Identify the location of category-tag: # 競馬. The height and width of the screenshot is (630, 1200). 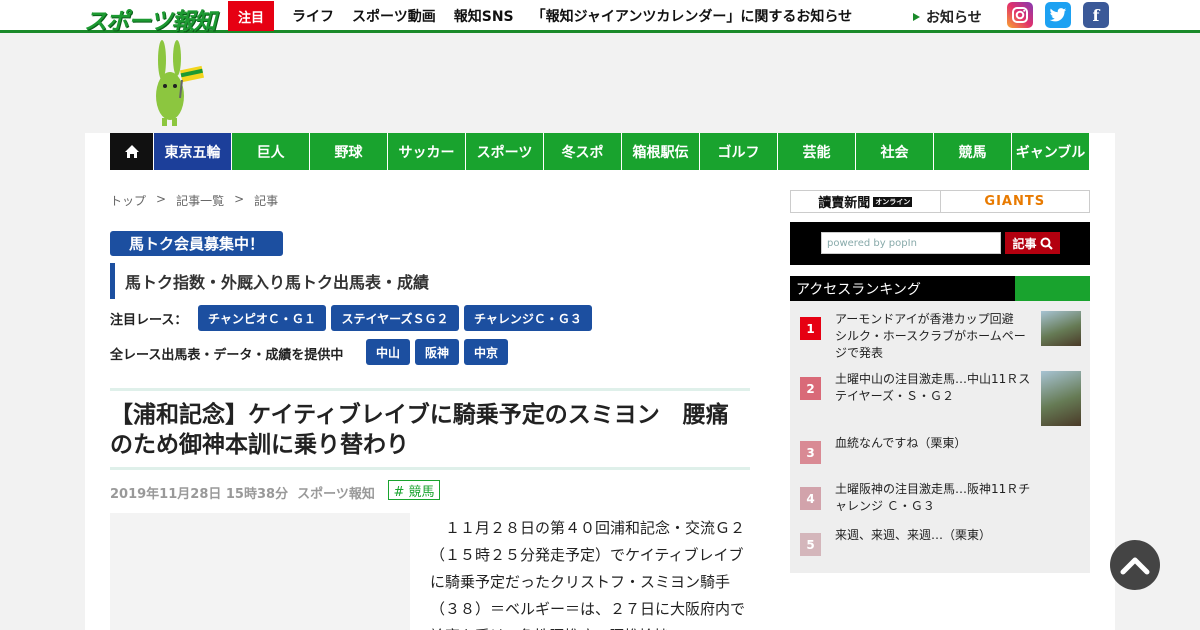
(414, 490).